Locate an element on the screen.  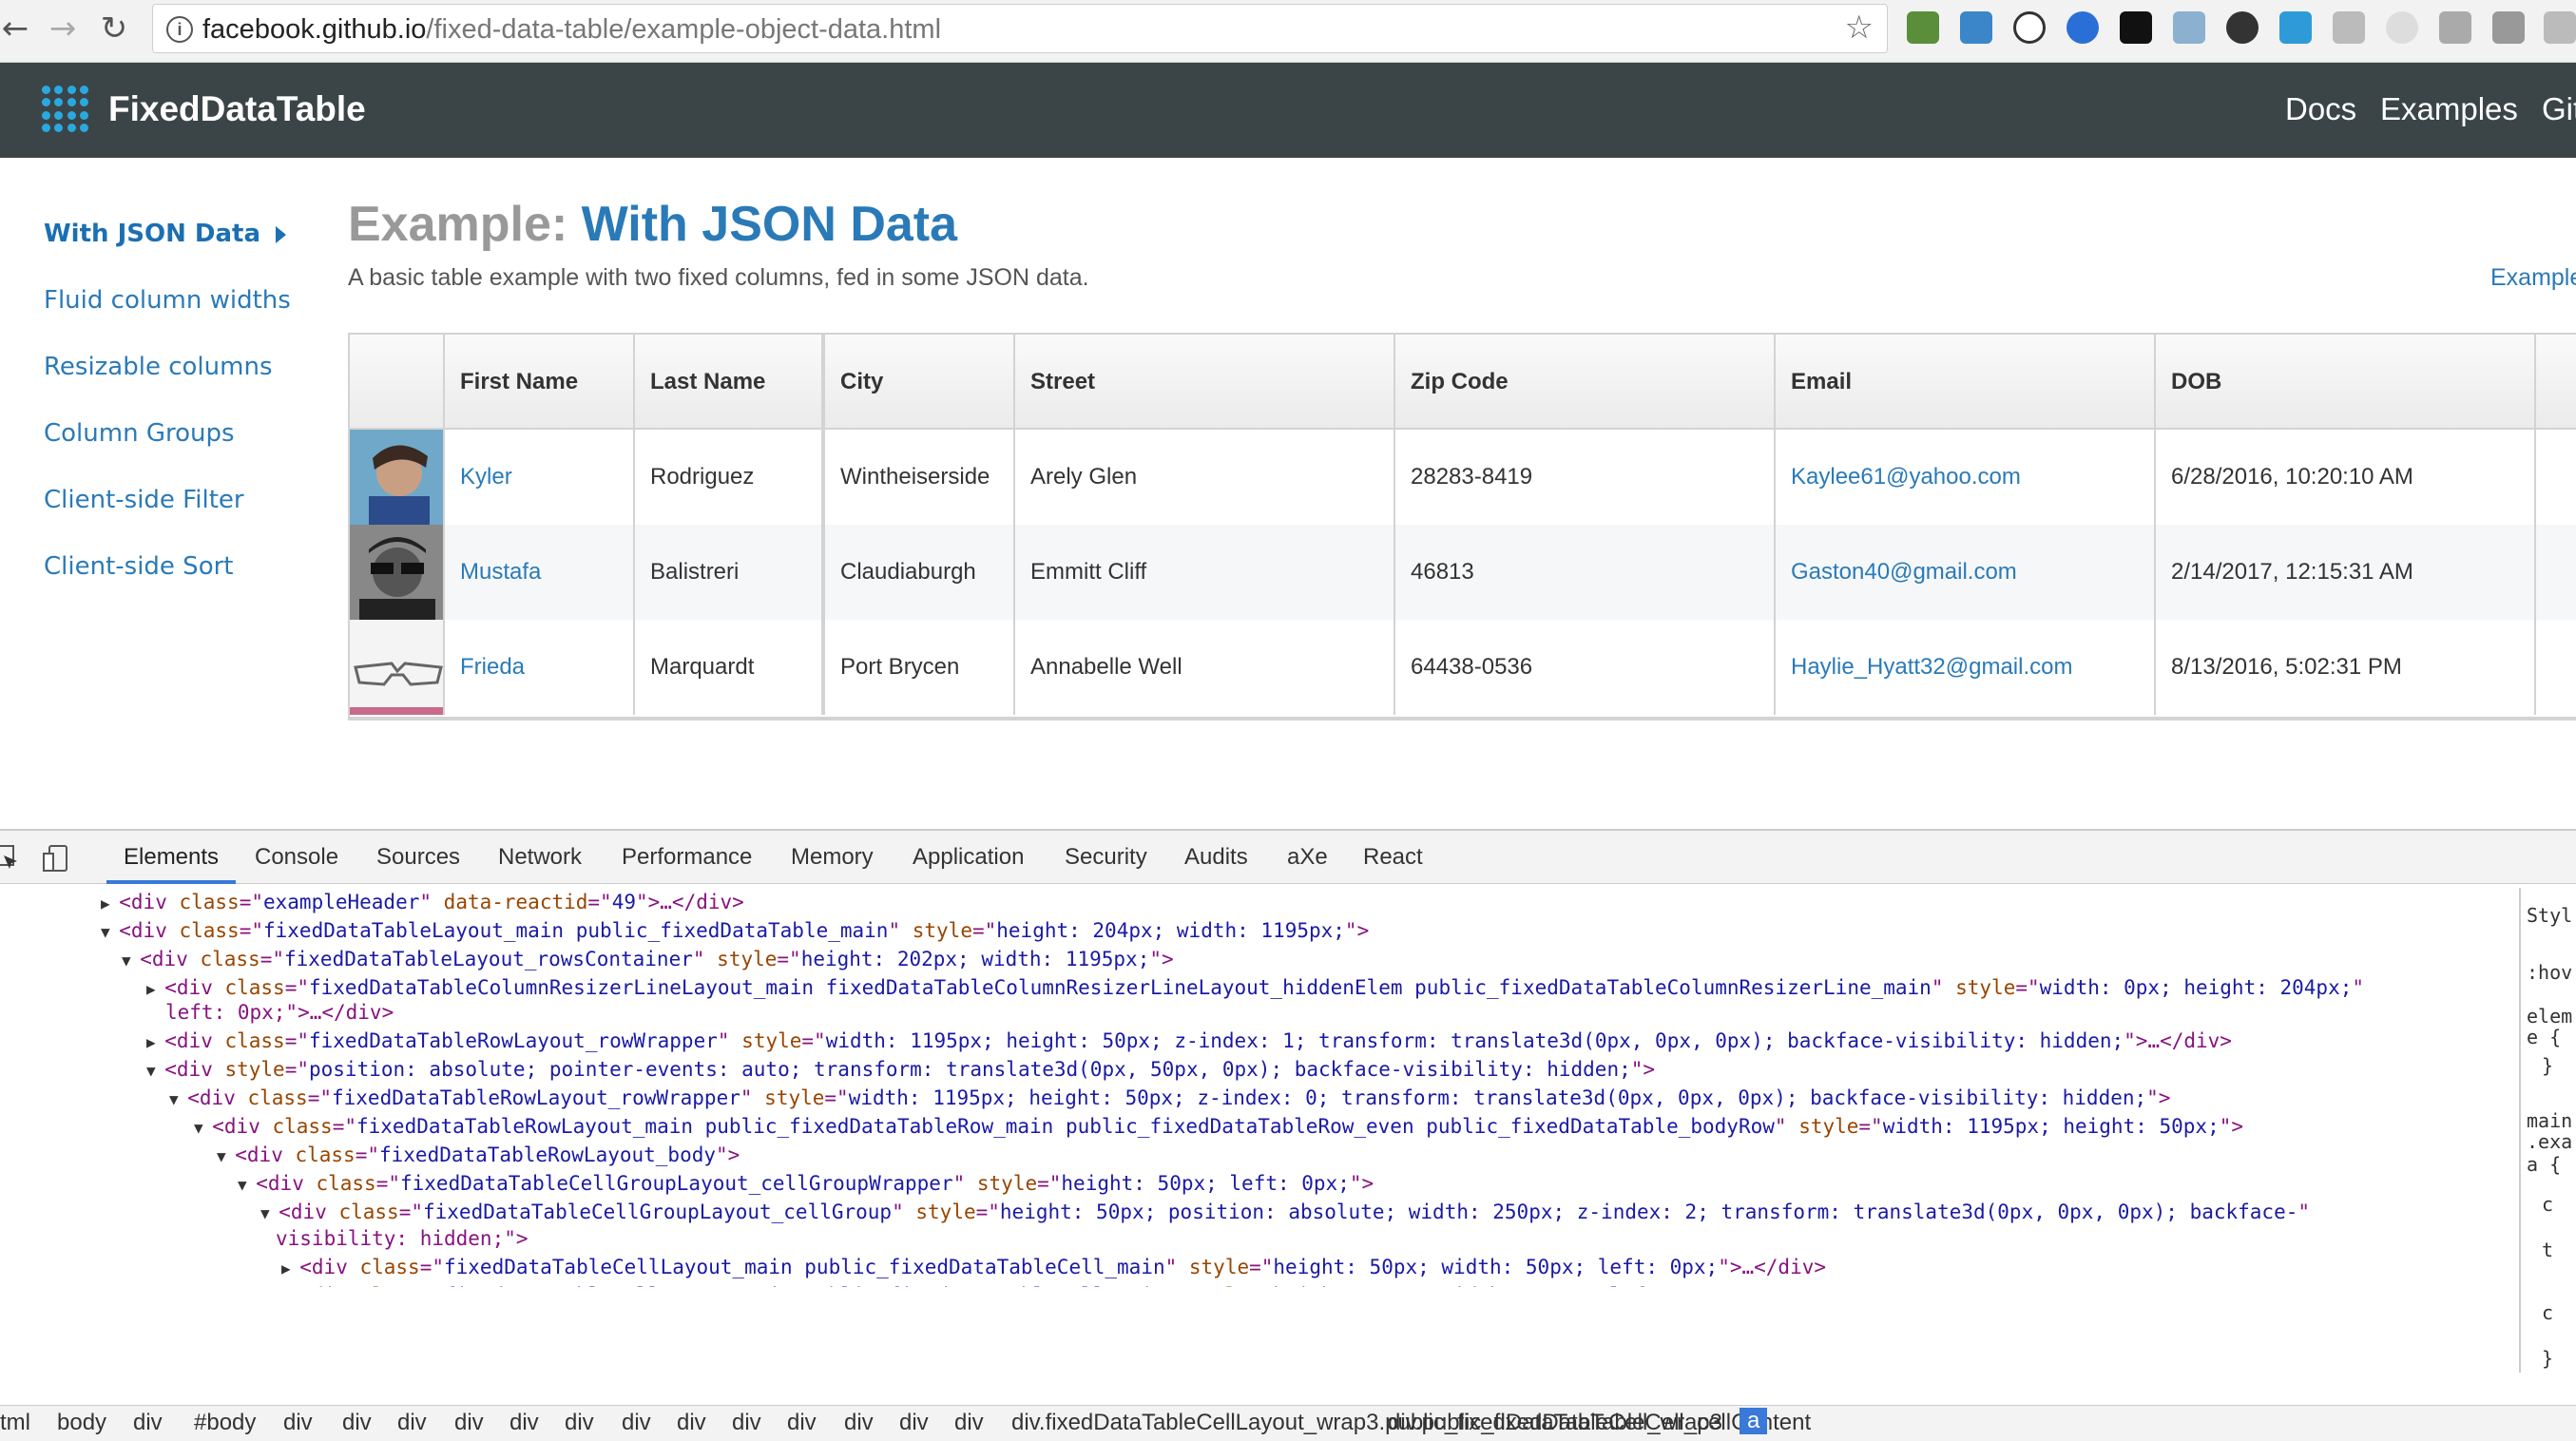
dom-node-line: visibility: hidden;"> is located at coordinates (402, 1238).